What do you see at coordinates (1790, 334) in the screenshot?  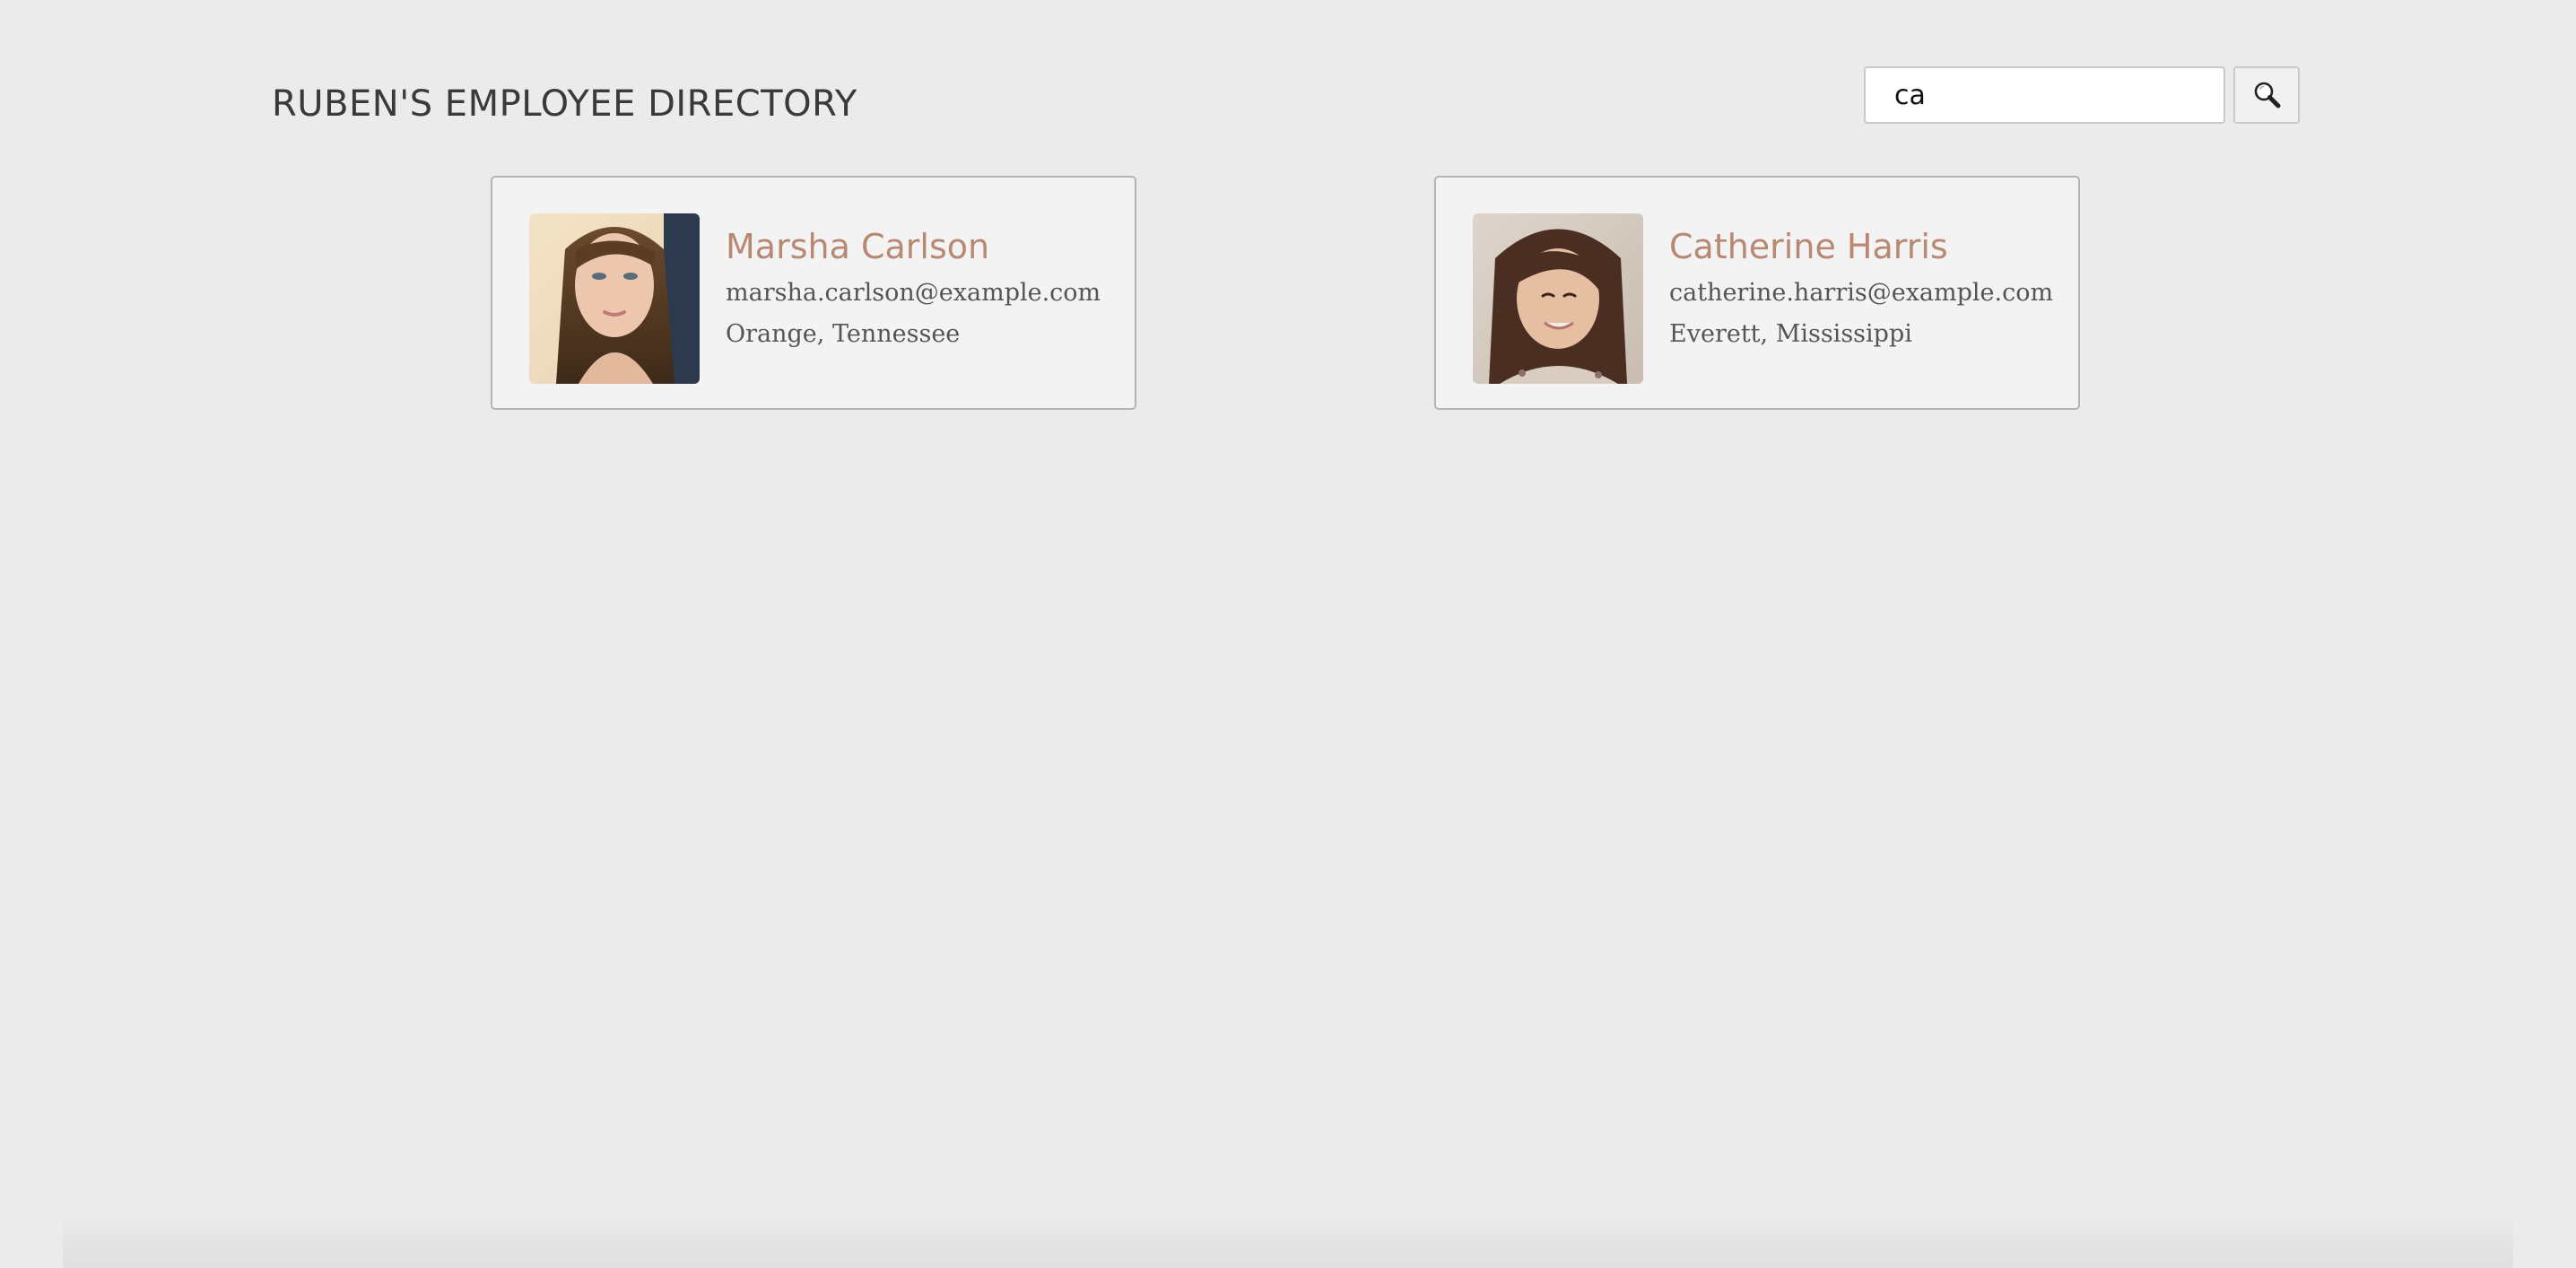 I see `employee-location: Everett, Mississippi` at bounding box center [1790, 334].